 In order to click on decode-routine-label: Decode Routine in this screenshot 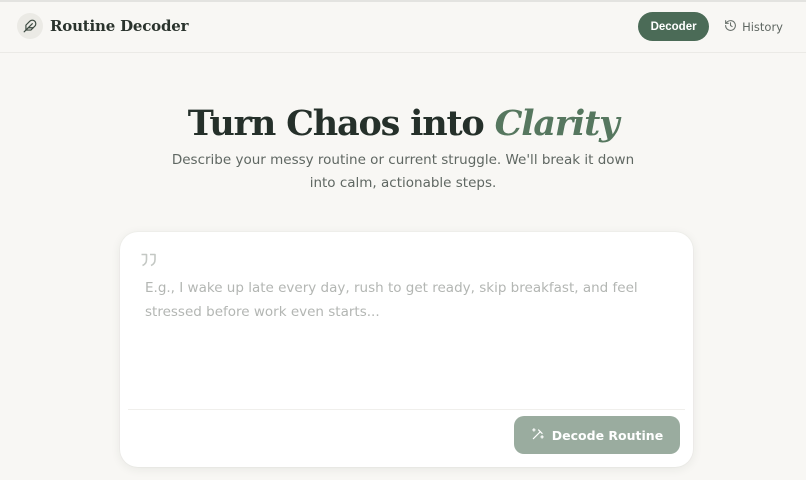, I will do `click(607, 435)`.